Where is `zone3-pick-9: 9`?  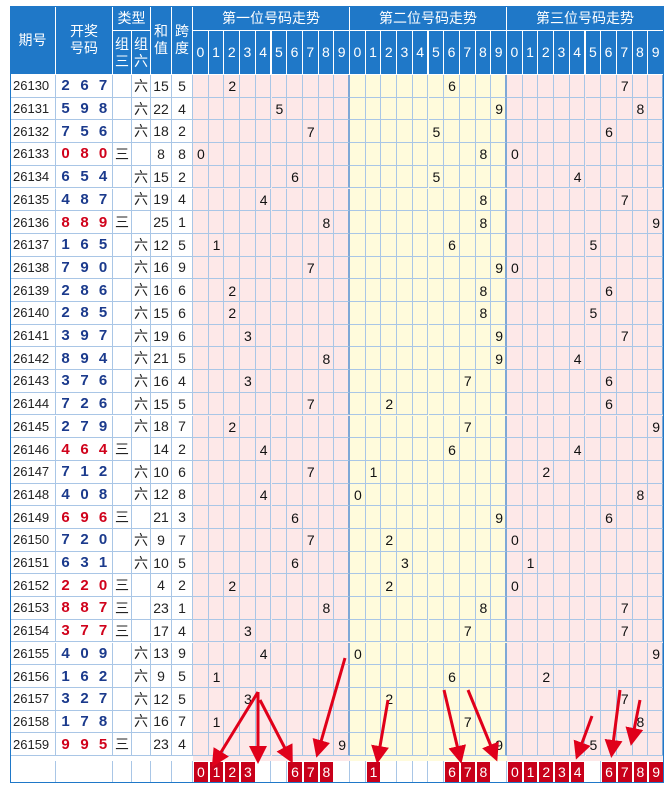 zone3-pick-9: 9 is located at coordinates (656, 772).